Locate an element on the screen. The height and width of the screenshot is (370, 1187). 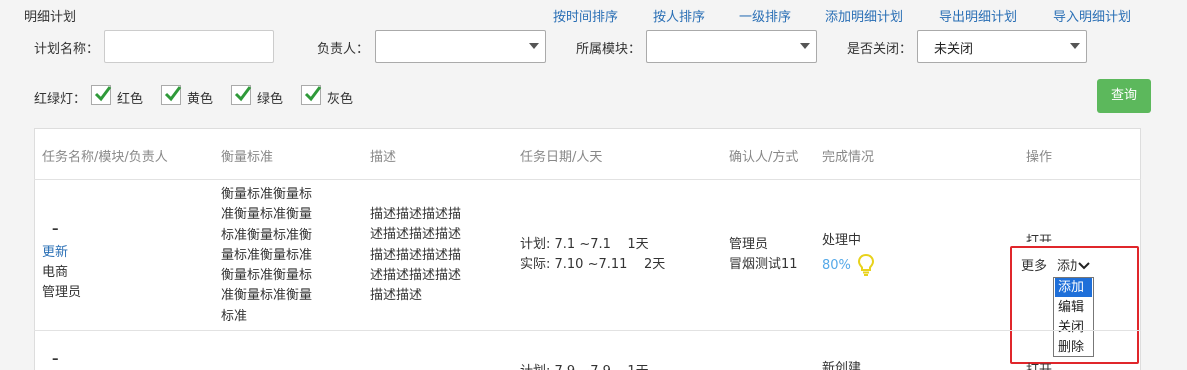
header-description: 描述 is located at coordinates (383, 157).